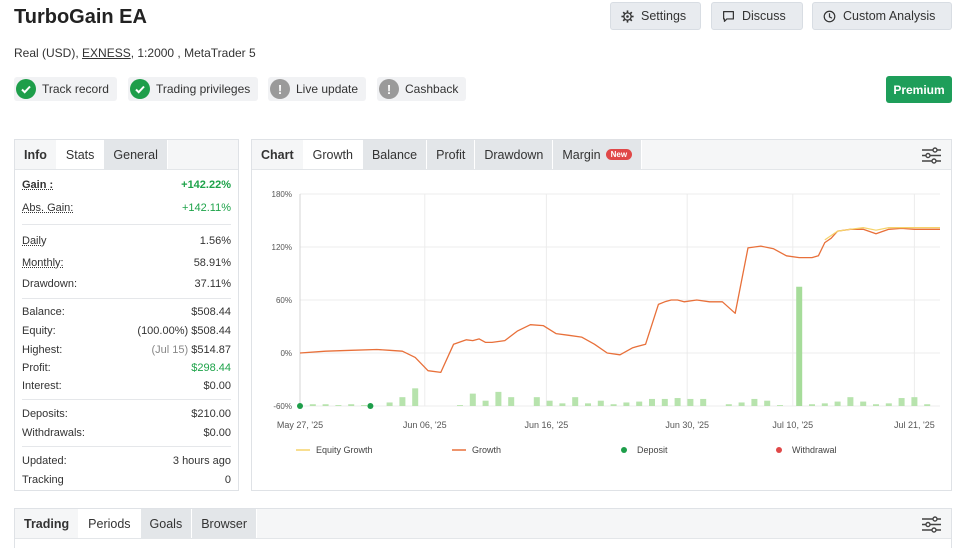  Describe the element at coordinates (126, 208) in the screenshot. I see `stat-abs-gain: Abs. Gain: +142.11%` at that location.